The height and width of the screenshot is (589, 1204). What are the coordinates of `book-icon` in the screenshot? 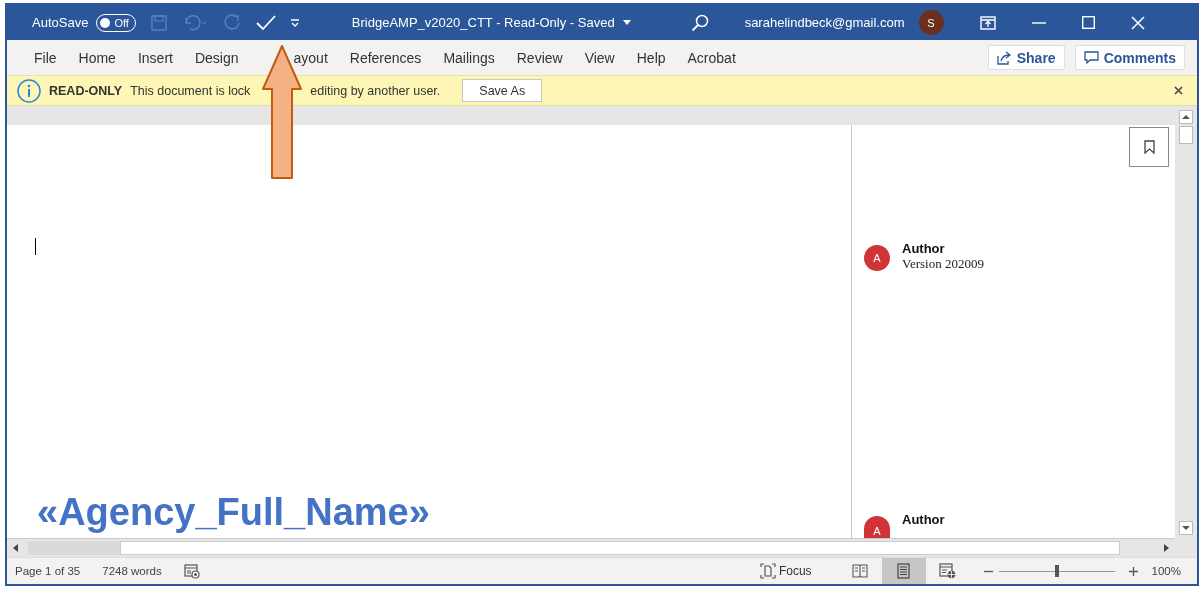 It's located at (859, 571).